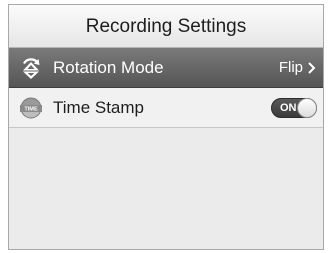  What do you see at coordinates (99, 107) in the screenshot?
I see `time-stamp-label: Time Stamp` at bounding box center [99, 107].